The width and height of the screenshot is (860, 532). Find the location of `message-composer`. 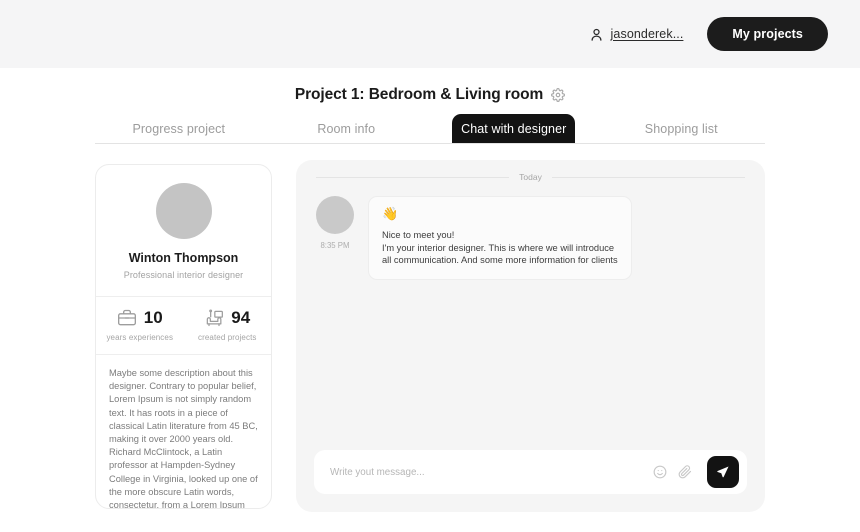

message-composer is located at coordinates (530, 472).